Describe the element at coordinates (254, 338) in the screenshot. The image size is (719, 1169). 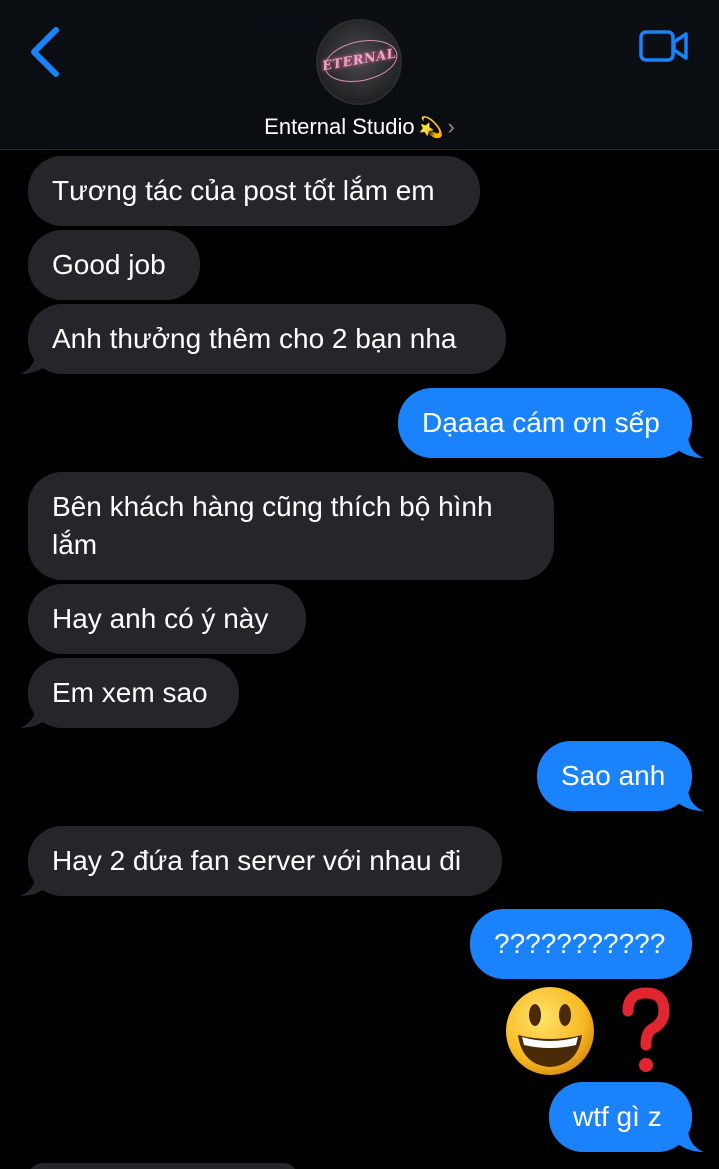
I see `message-text: Anh thưởng thêm cho 2 bạn nha` at that location.